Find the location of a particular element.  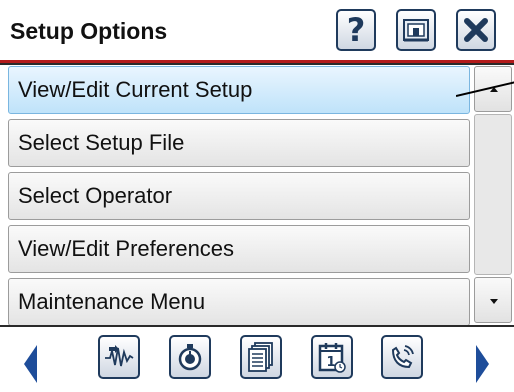

home-icon is located at coordinates (416, 30).